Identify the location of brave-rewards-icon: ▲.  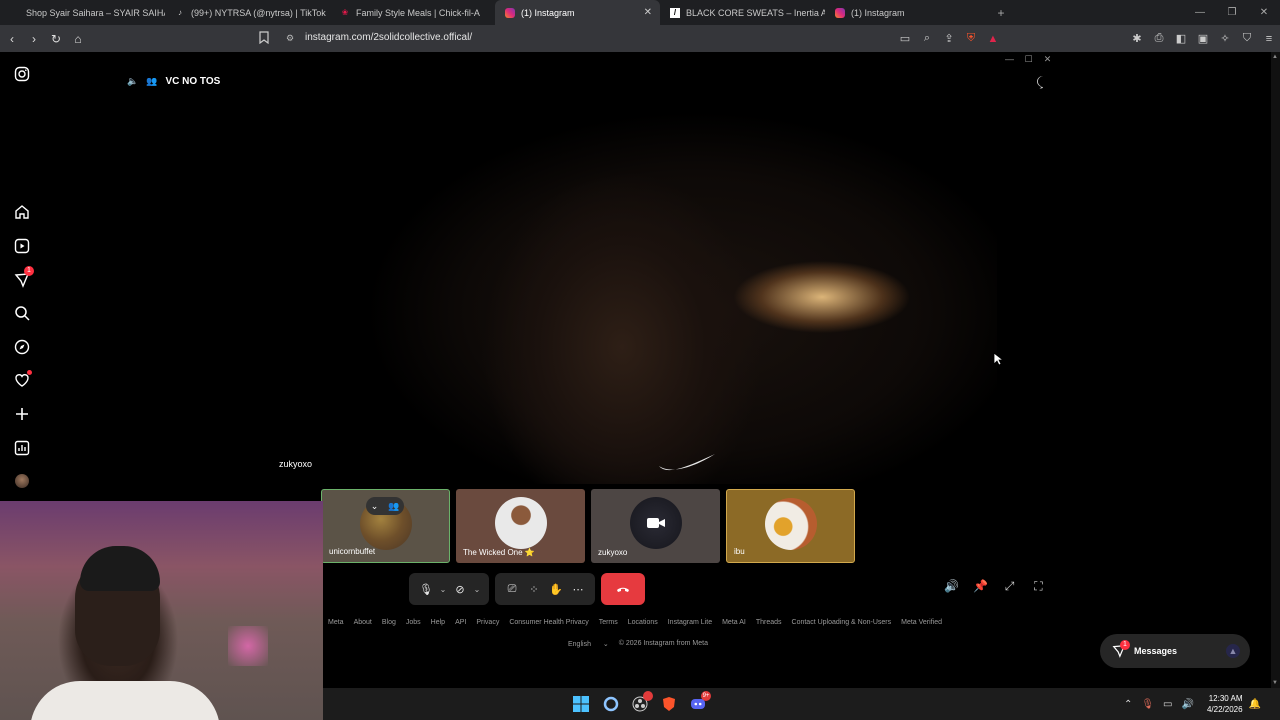
(993, 39).